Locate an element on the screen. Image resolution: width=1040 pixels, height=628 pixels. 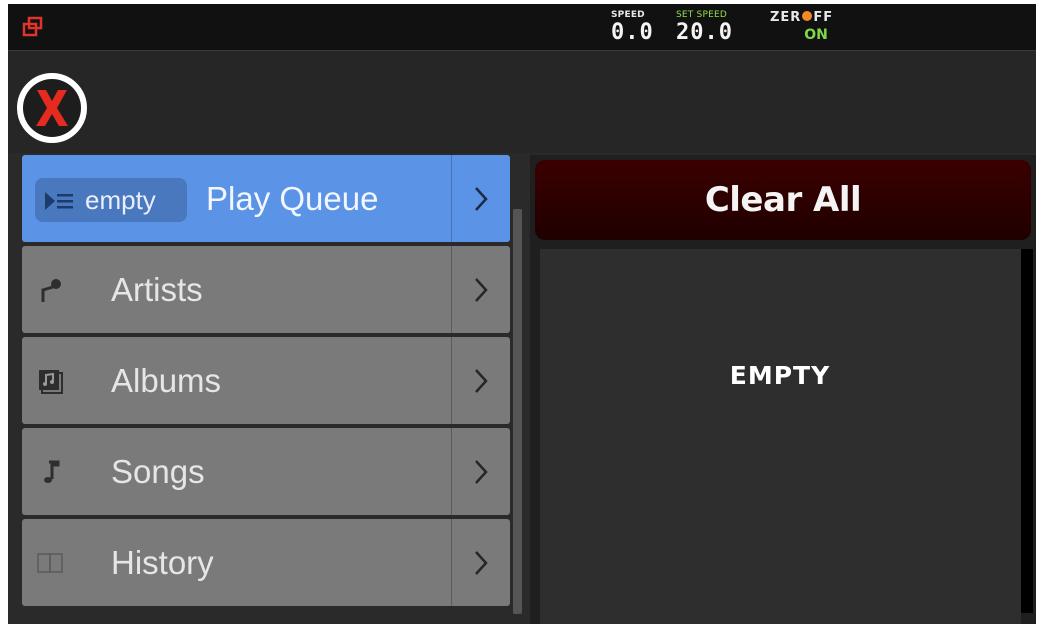
queue-scrollbar is located at coordinates (1027, 431).